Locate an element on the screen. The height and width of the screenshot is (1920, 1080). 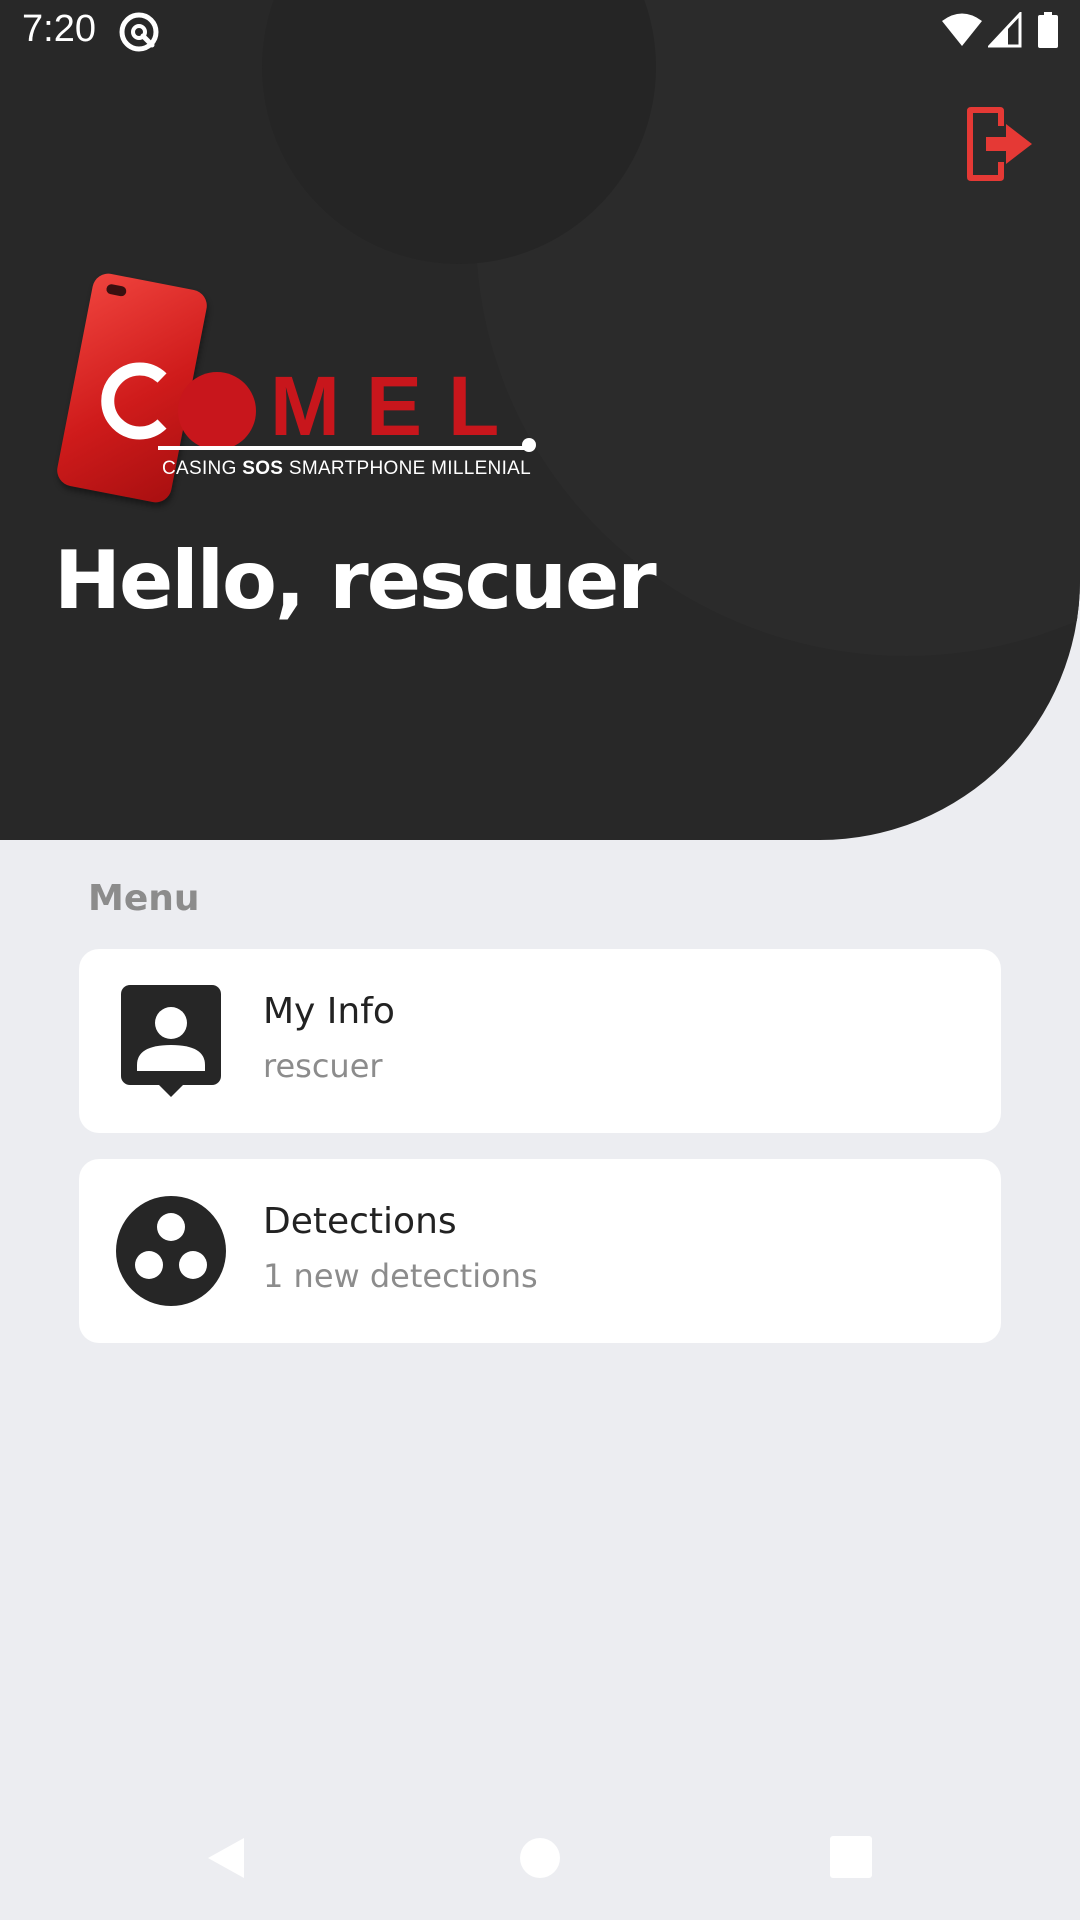
detections-subtitle: 1 new detections is located at coordinates (400, 1276).